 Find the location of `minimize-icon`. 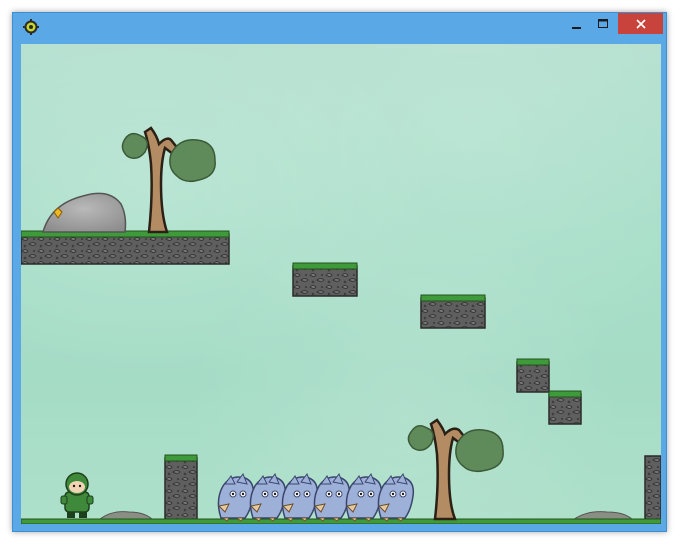

minimize-icon is located at coordinates (576, 27).